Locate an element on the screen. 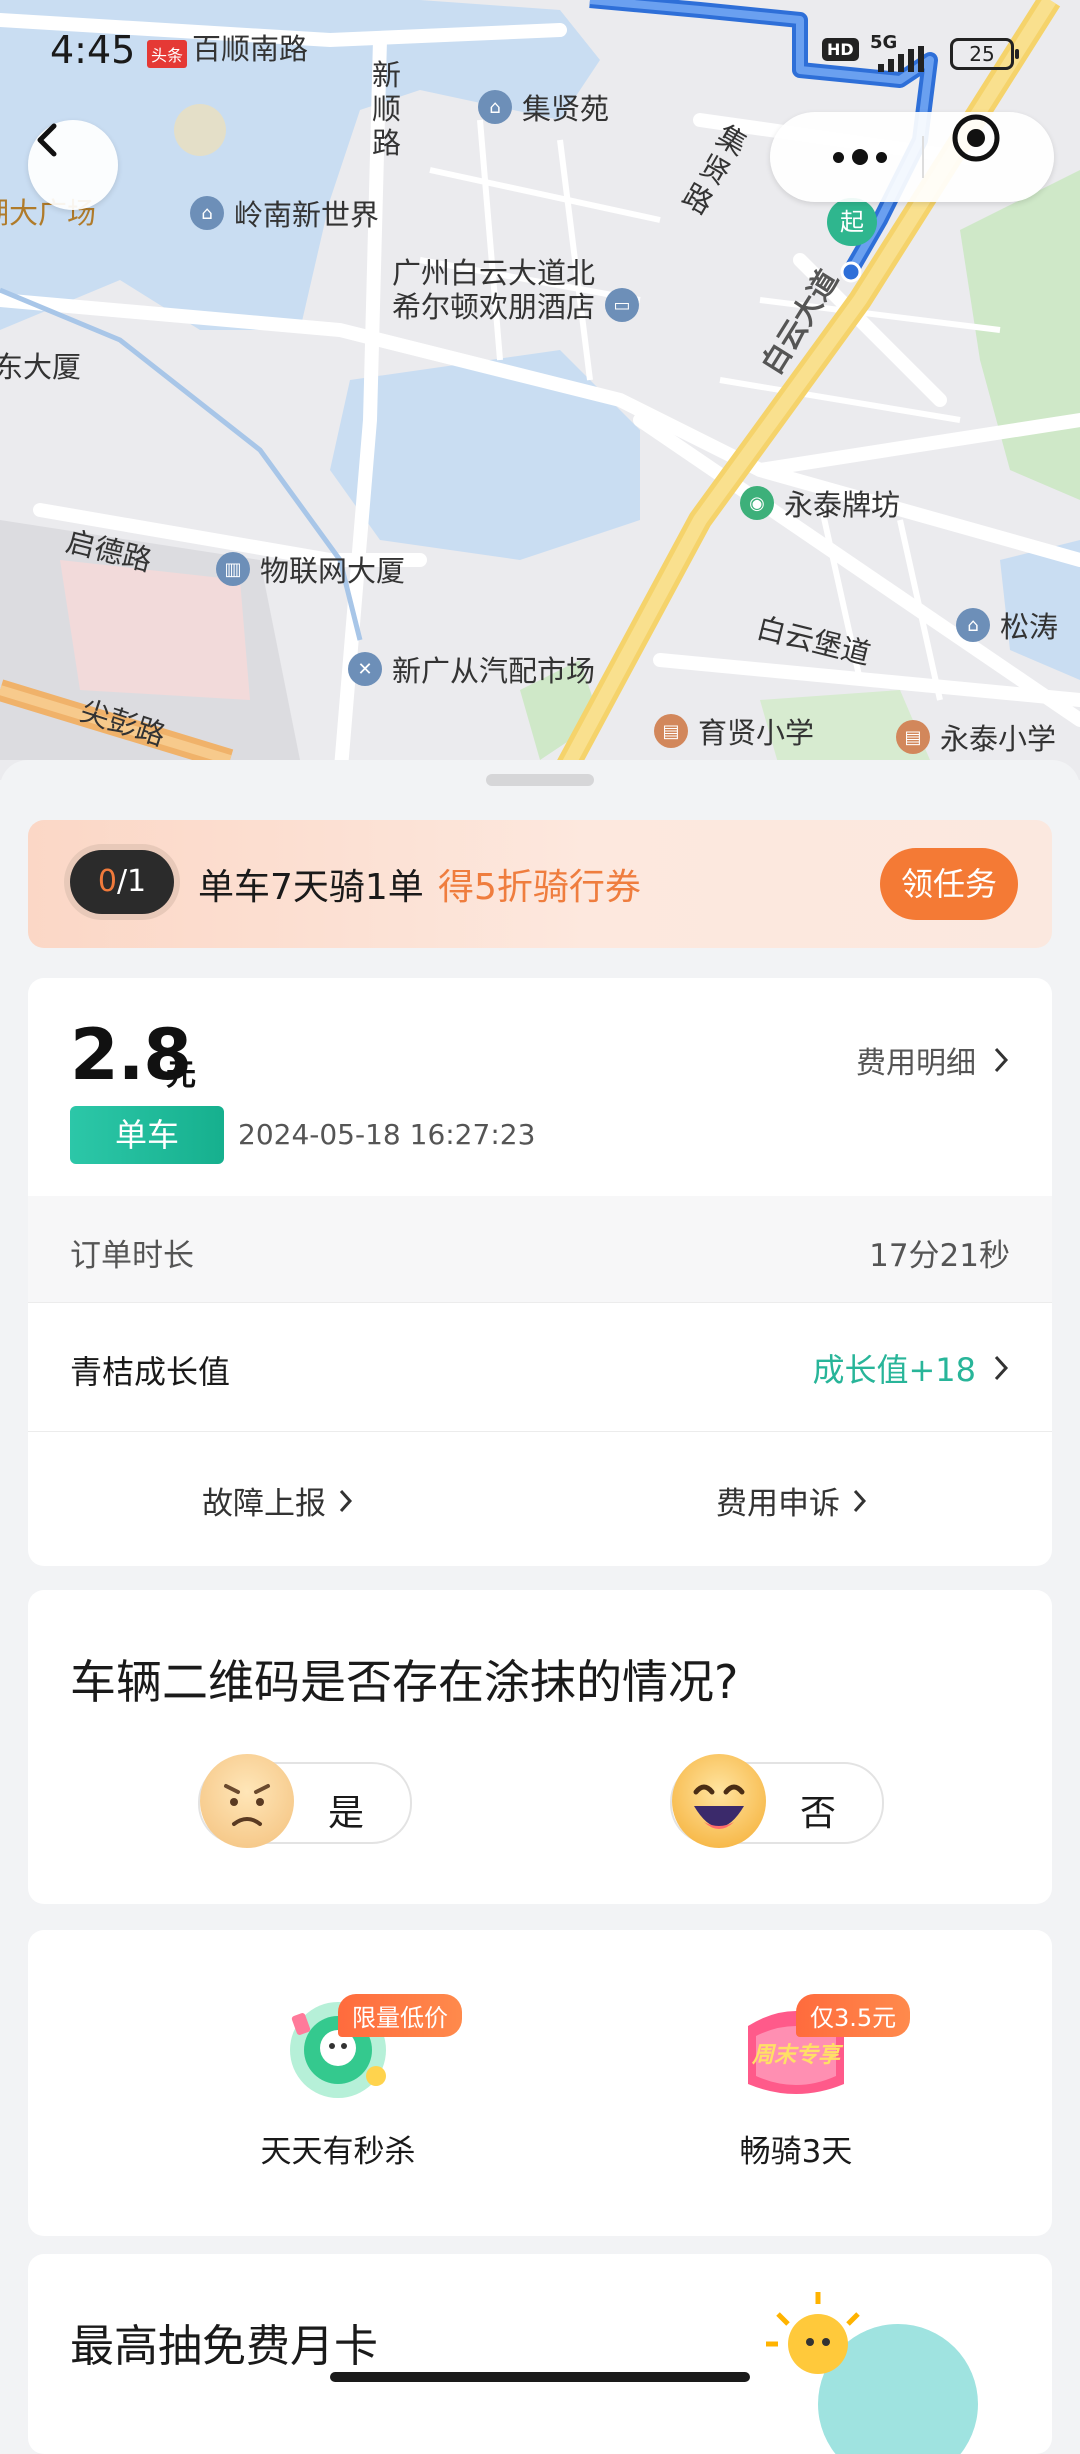 The width and height of the screenshot is (1080, 2454). map-edge-label: 东大厦 is located at coordinates (41, 367).